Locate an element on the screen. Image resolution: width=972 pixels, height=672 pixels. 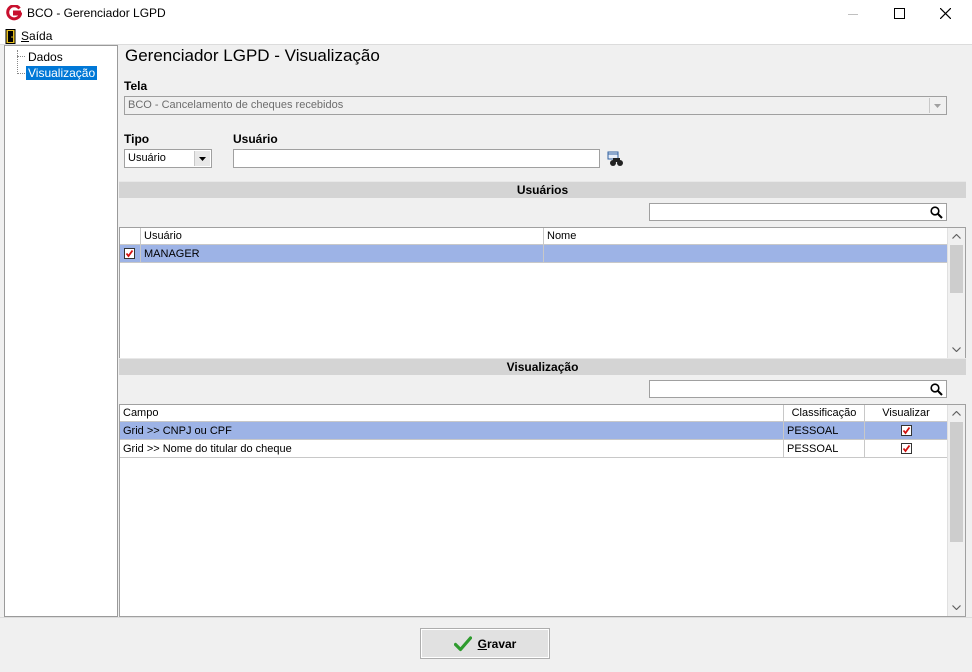
user-row-checkbox is located at coordinates (130, 254).